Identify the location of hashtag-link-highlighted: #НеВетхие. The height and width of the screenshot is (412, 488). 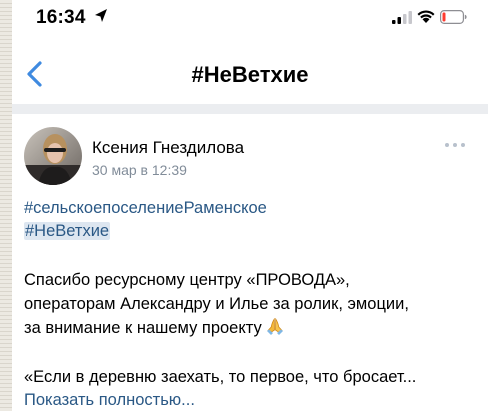
(67, 231).